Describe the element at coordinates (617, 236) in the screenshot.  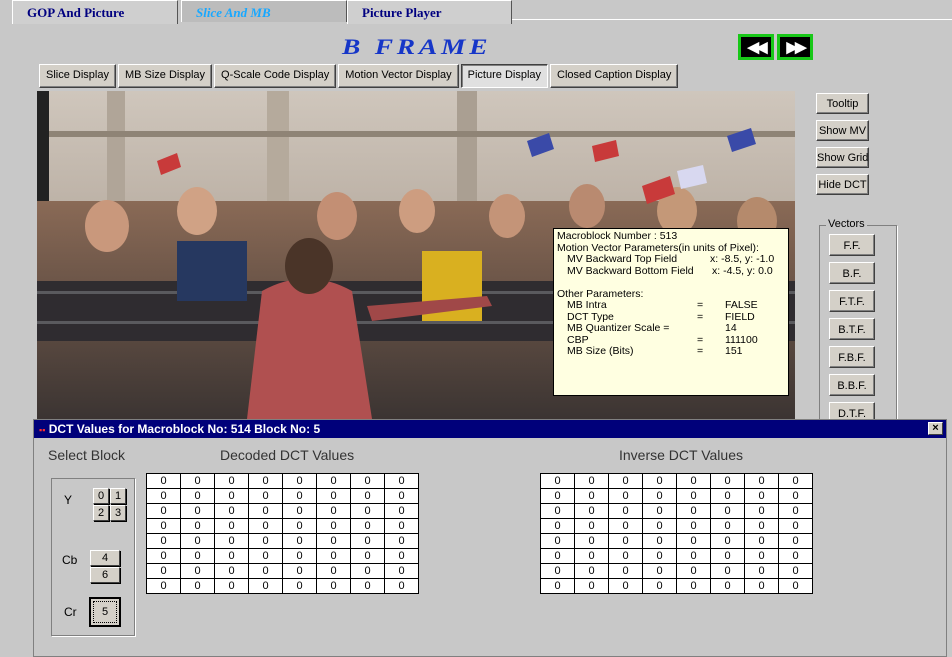
I see `tooltip-macroblock-number: Macroblock Number : 513` at that location.